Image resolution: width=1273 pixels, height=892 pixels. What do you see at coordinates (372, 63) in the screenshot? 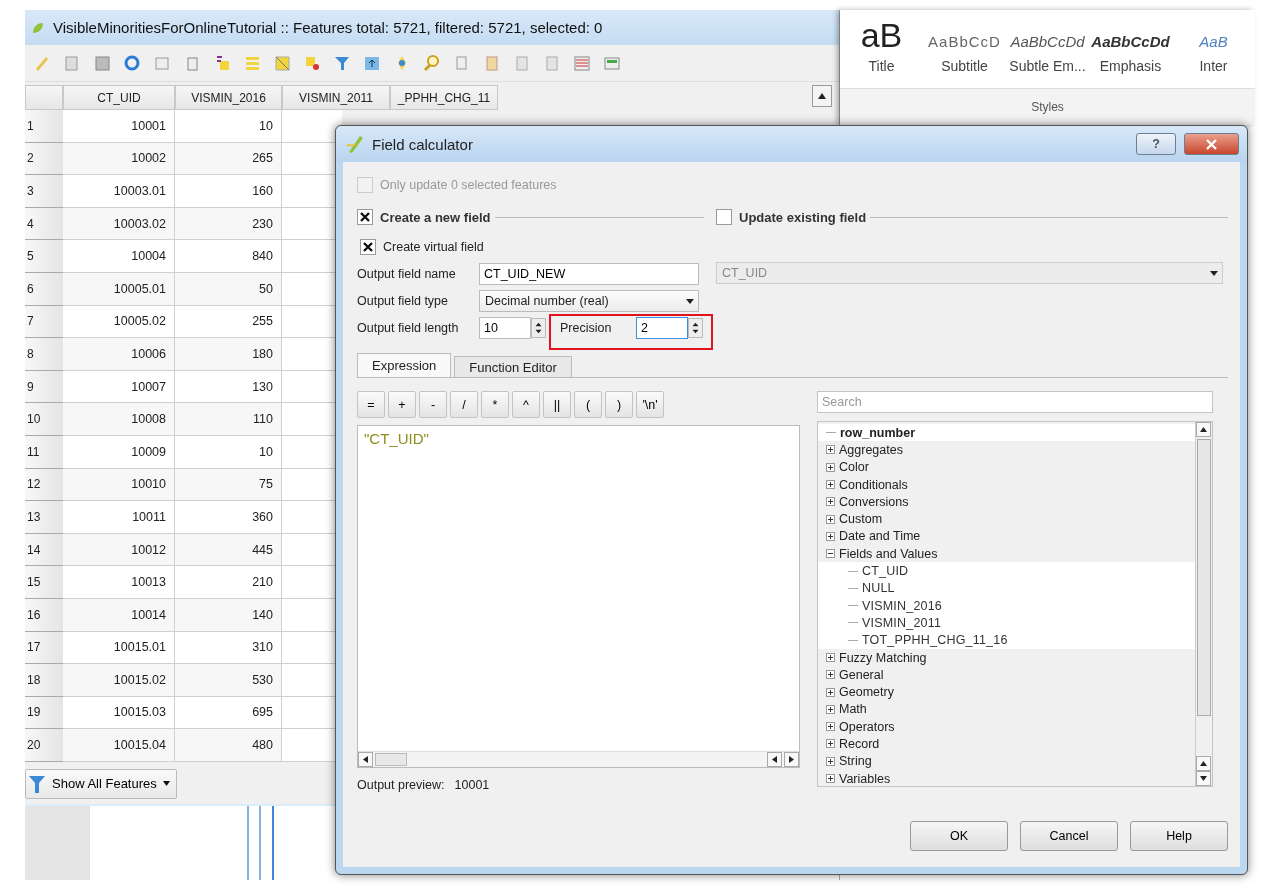
I see `move-top-icon` at bounding box center [372, 63].